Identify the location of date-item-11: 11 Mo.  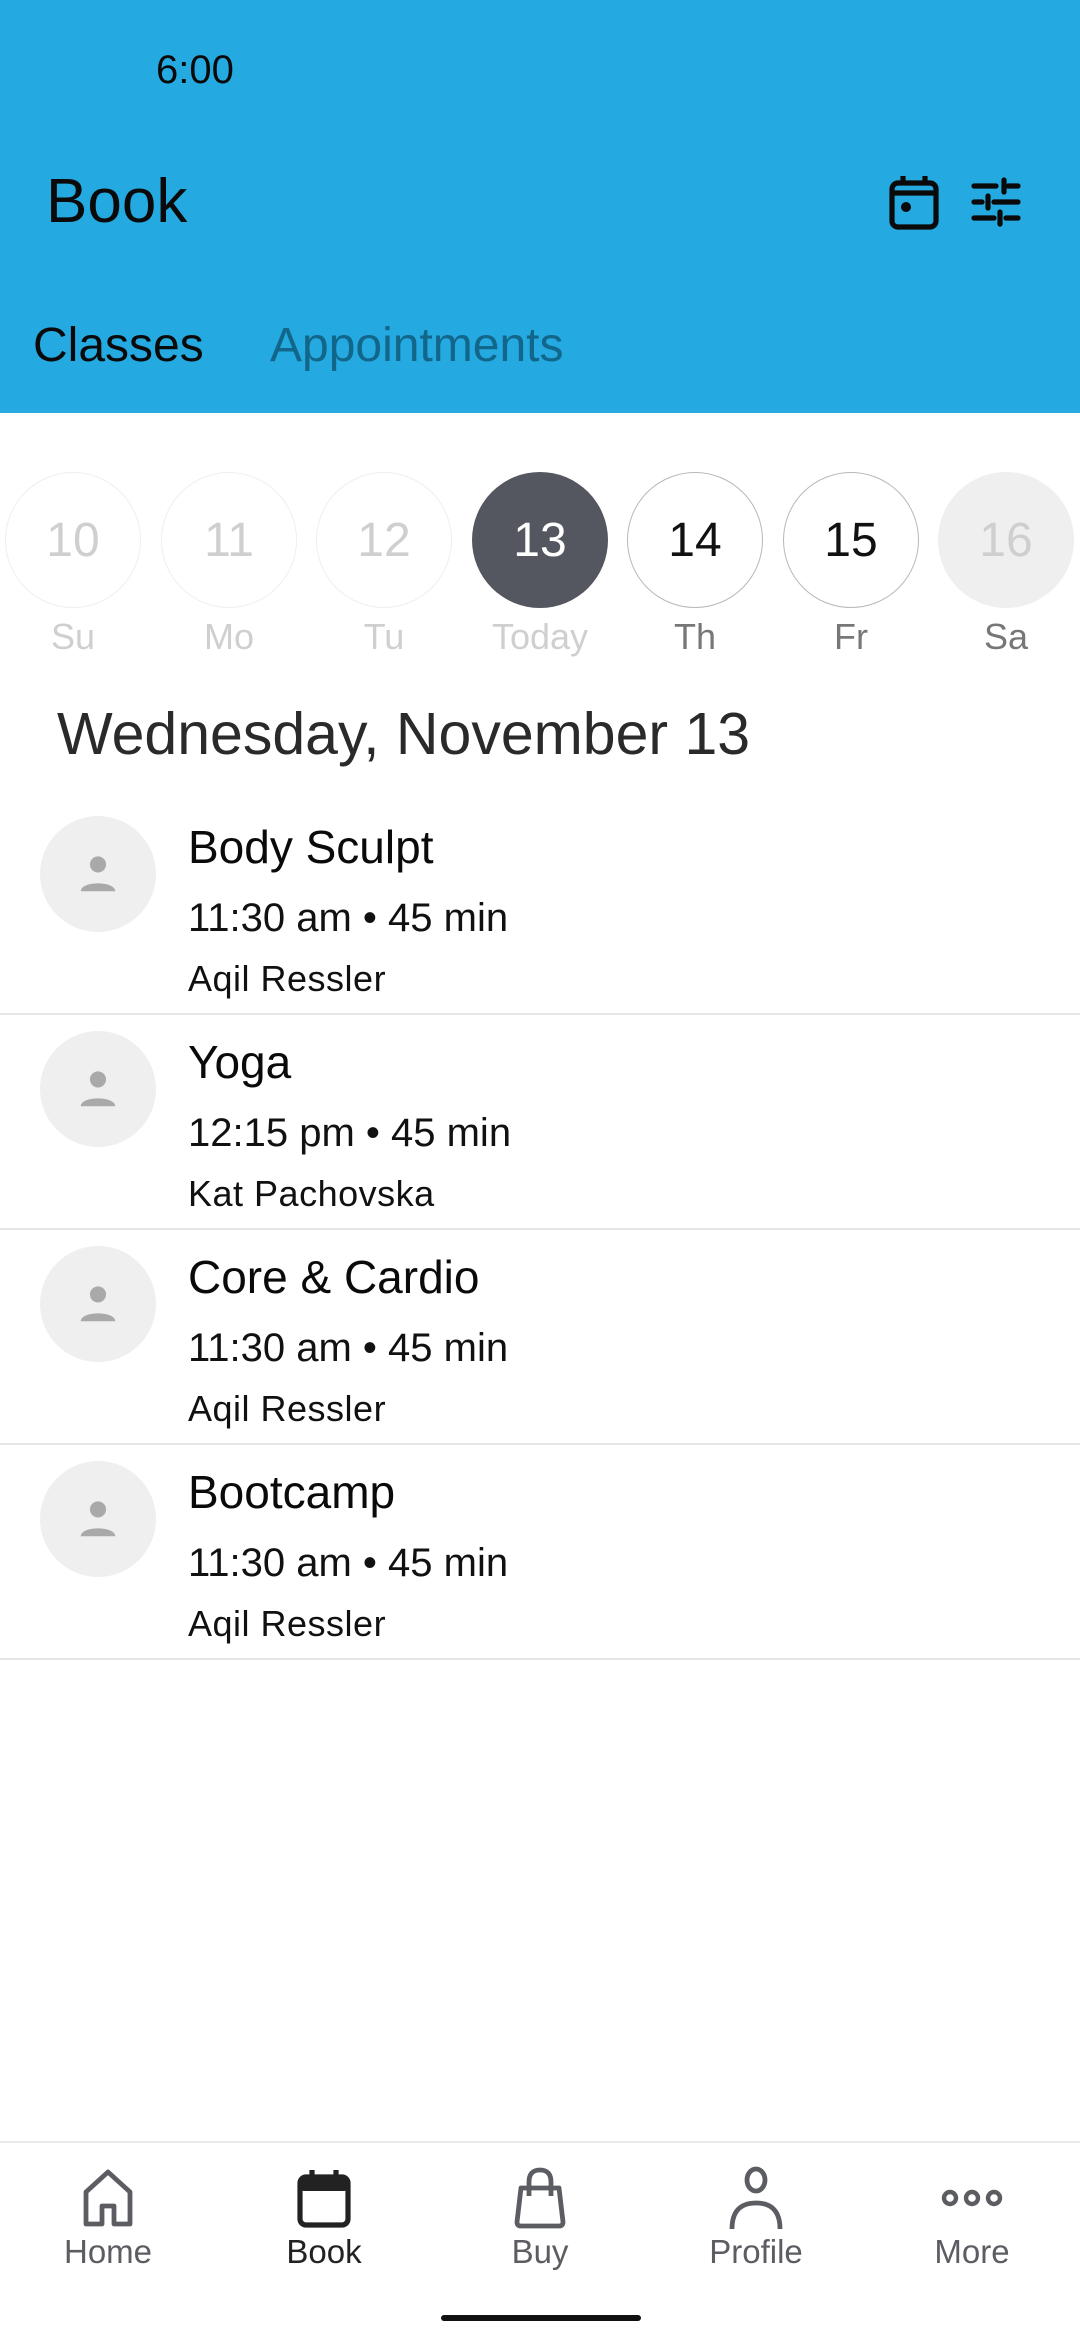
(229, 565).